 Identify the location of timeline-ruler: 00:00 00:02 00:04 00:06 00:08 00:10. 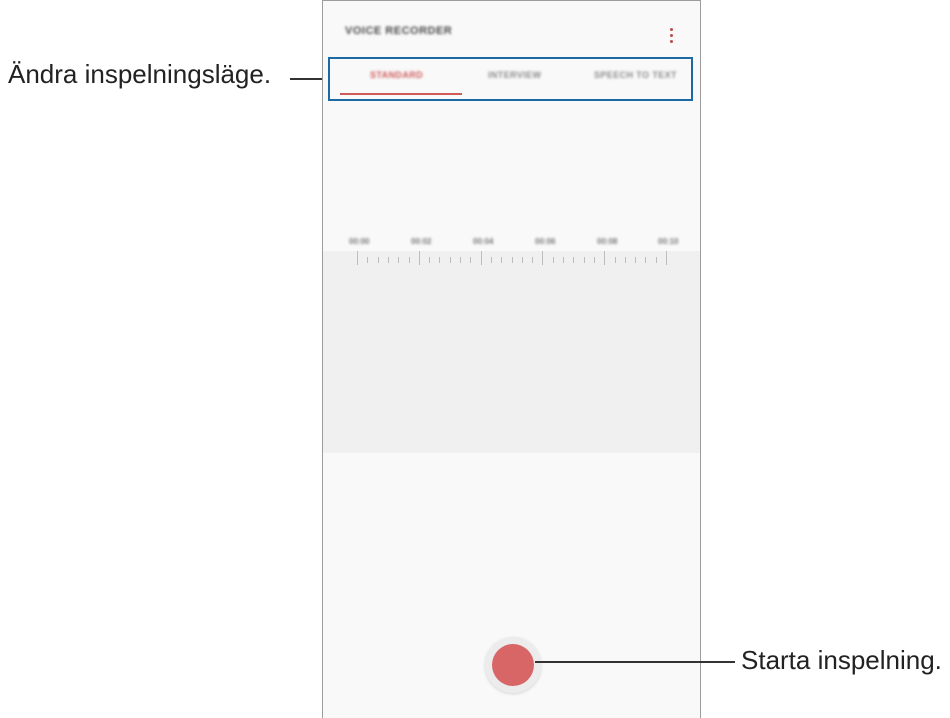
(511, 257).